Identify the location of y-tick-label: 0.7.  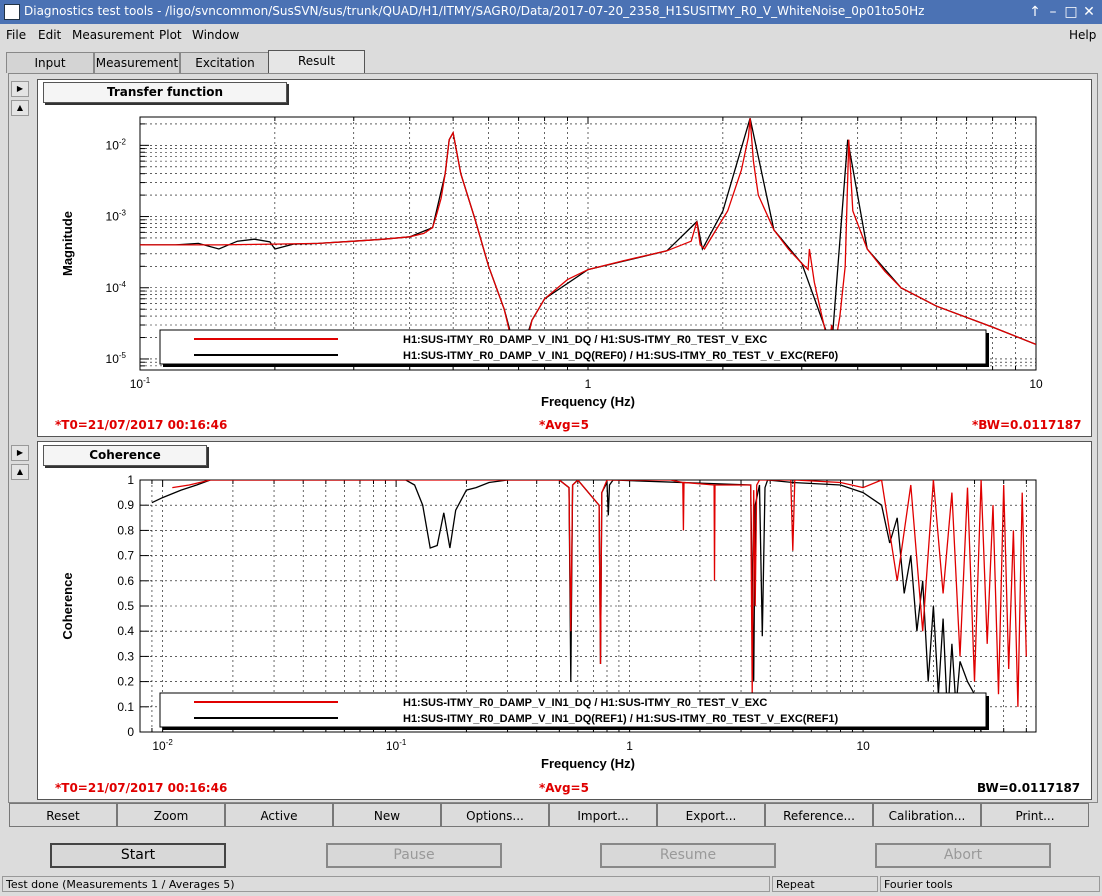
(125, 556).